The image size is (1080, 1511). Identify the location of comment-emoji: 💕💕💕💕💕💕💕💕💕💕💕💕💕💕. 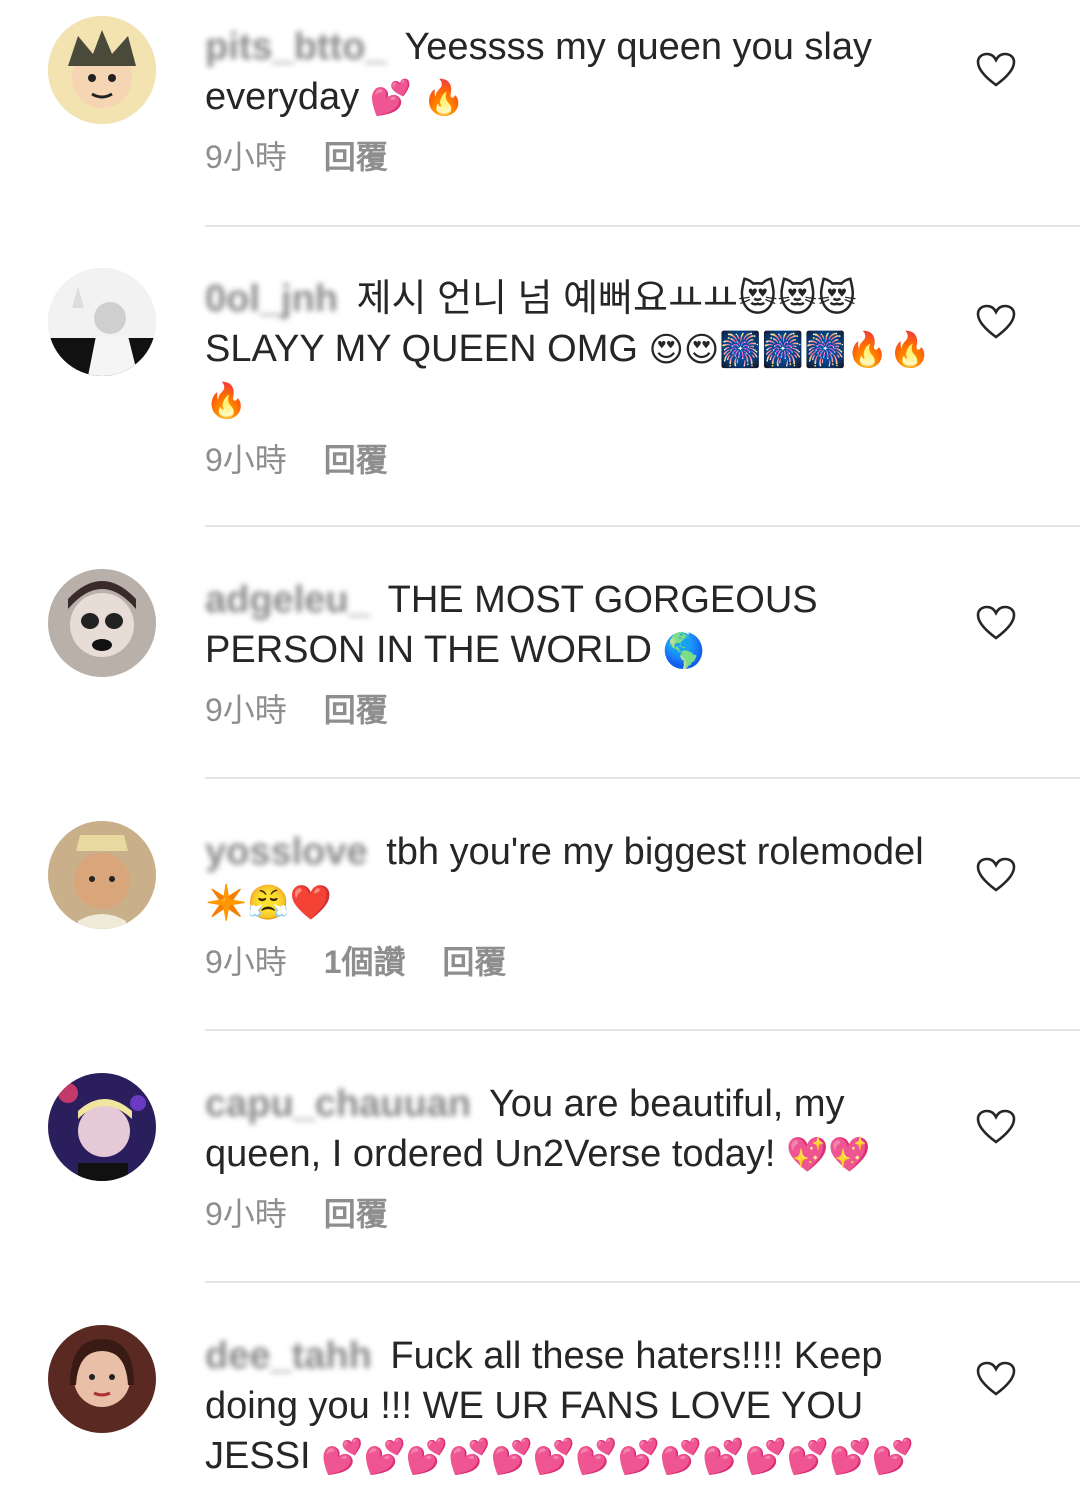
(617, 1457).